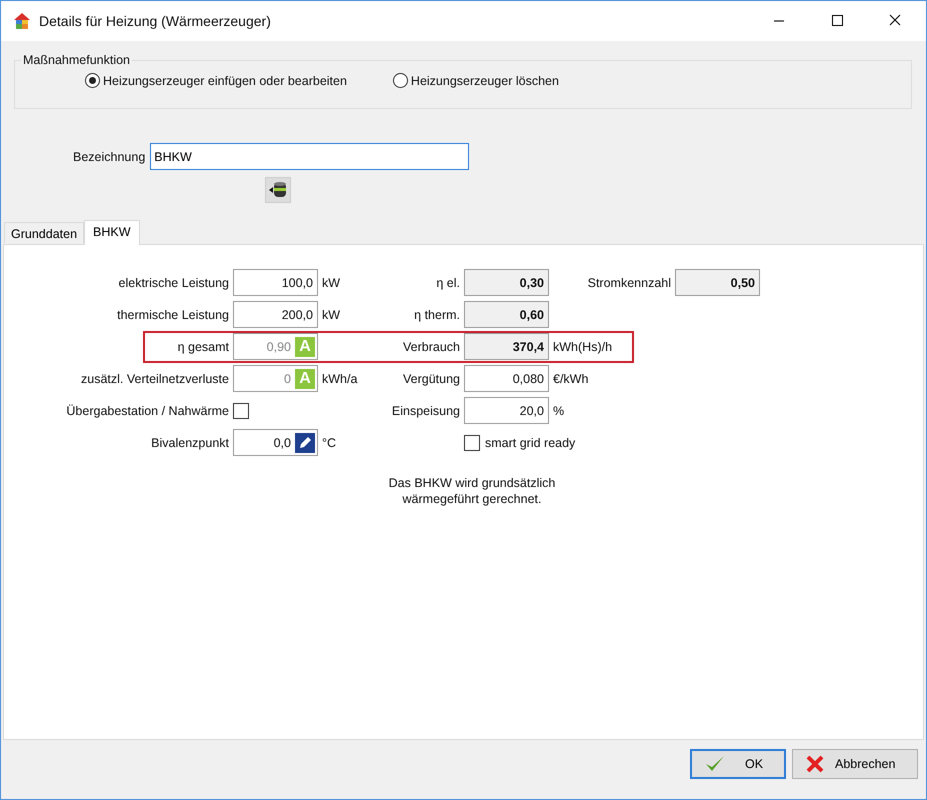 This screenshot has width=927, height=800. Describe the element at coordinates (216, 80) in the screenshot. I see `radio-option: Heizungserzeuger einfügen oder bearbeiten` at that location.